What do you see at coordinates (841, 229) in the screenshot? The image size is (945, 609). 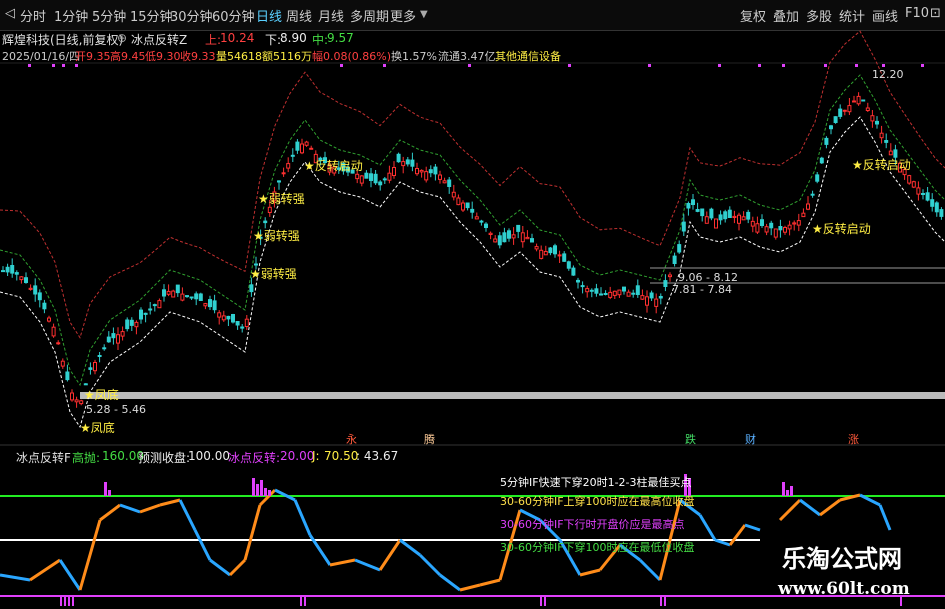 I see `signal-label: ★反转启动` at bounding box center [841, 229].